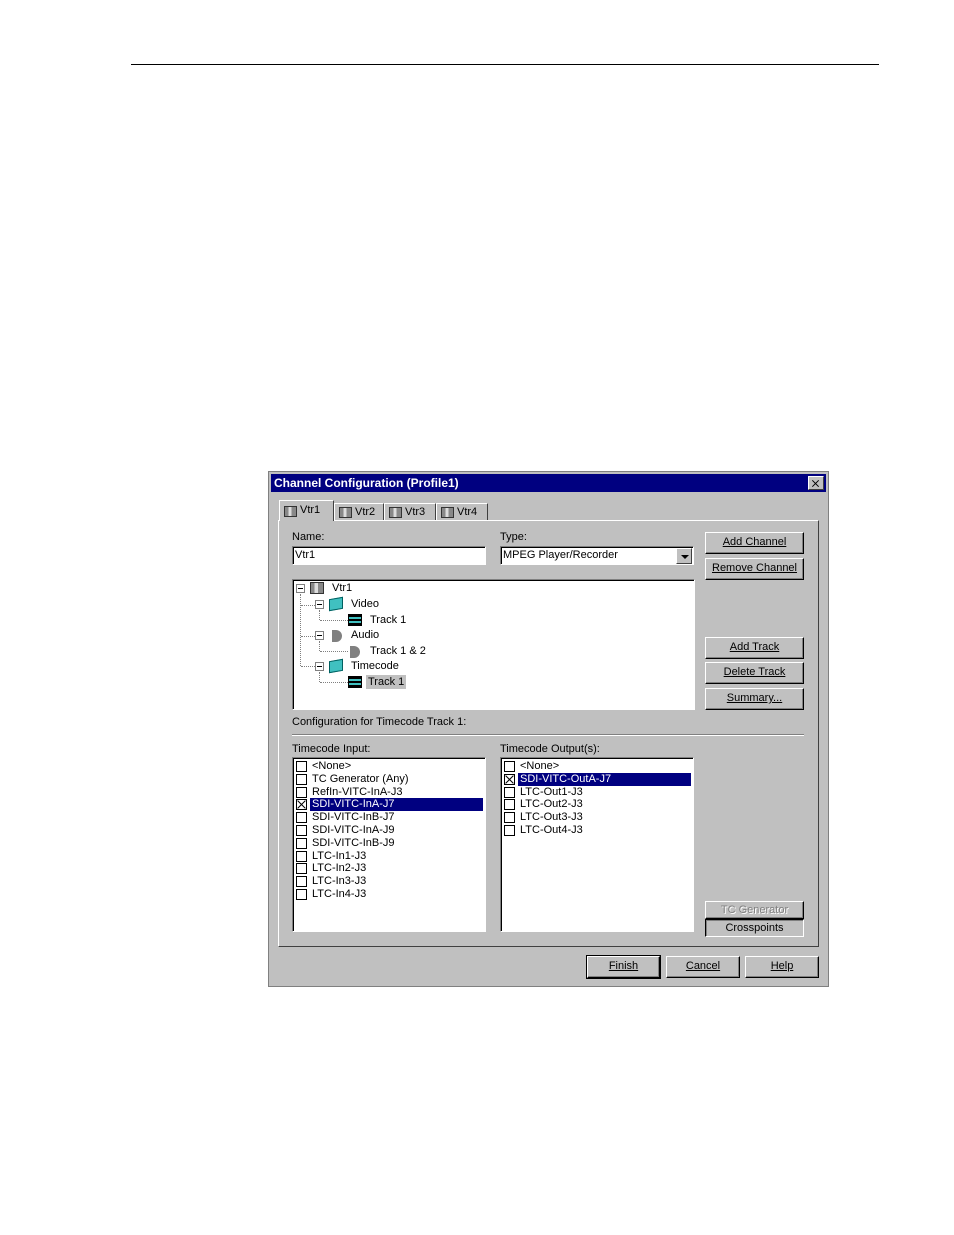 The width and height of the screenshot is (954, 1235). What do you see at coordinates (365, 512) in the screenshot?
I see `tab-label: Vtr2` at bounding box center [365, 512].